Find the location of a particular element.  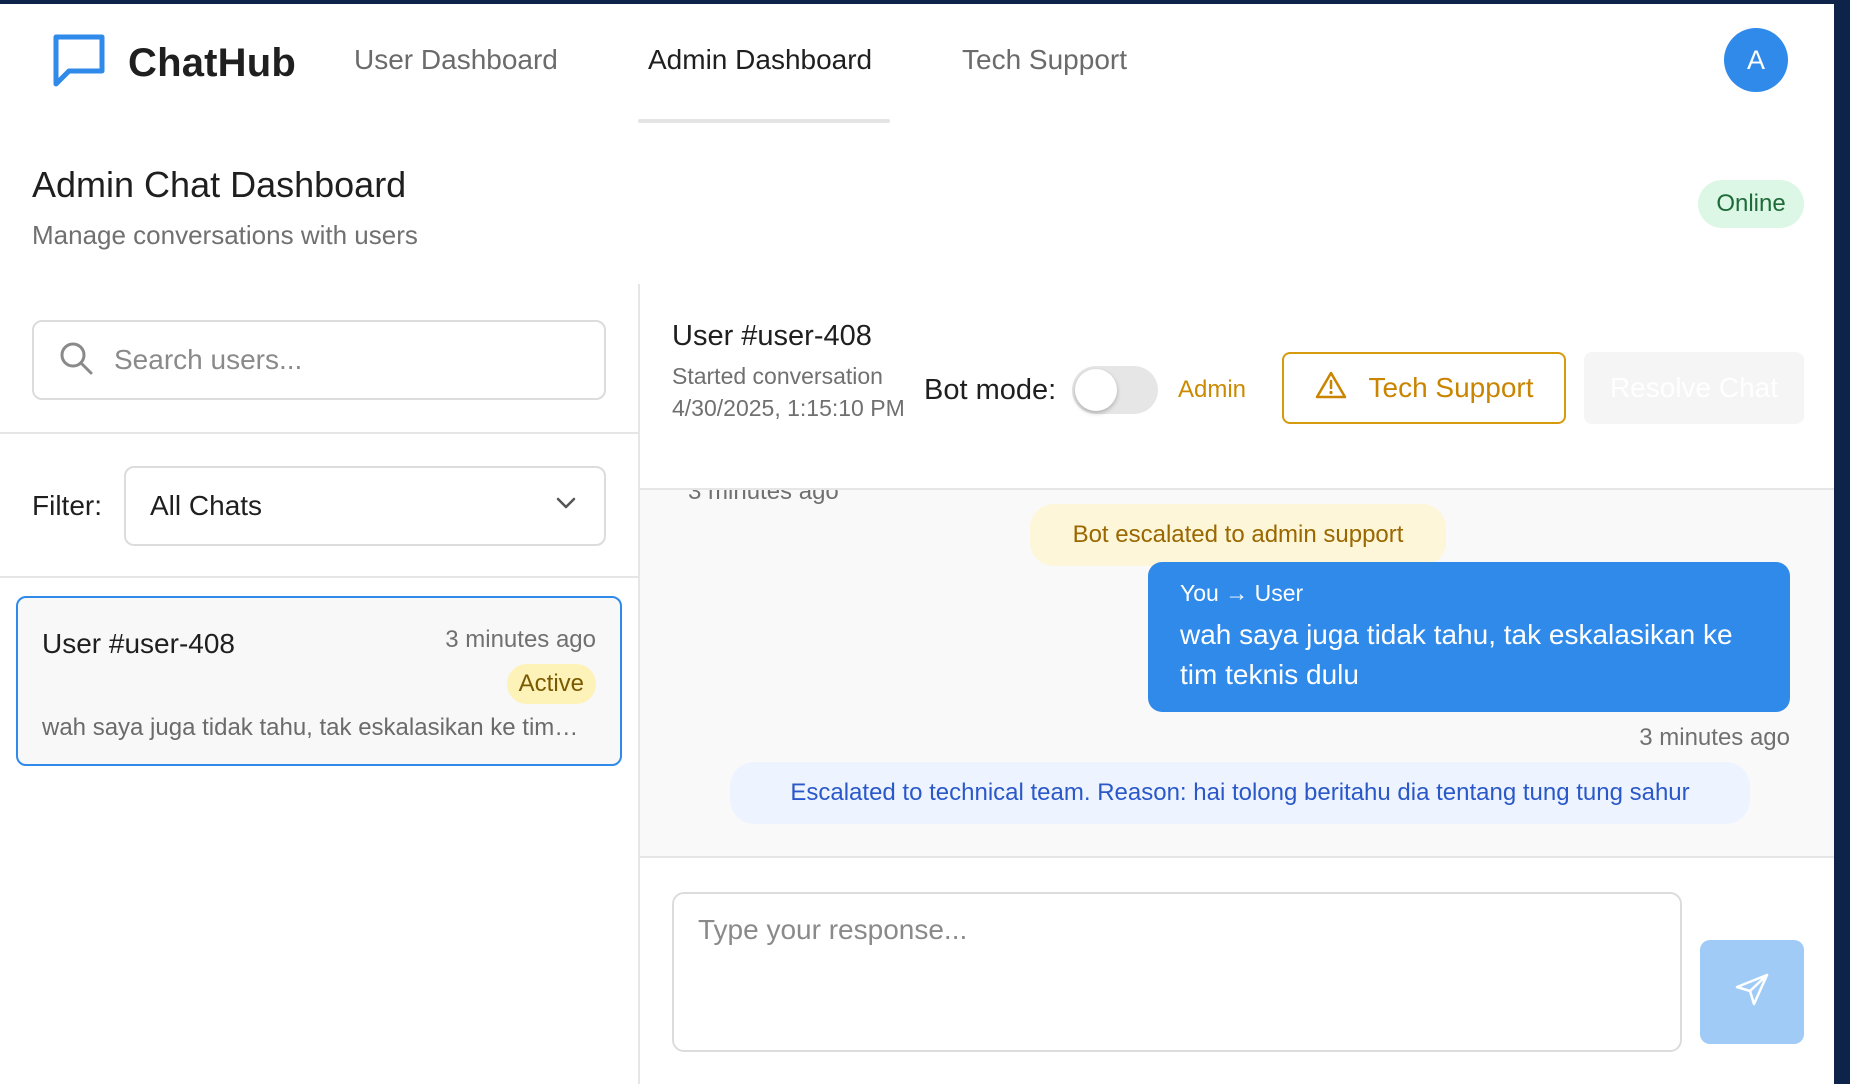

chat-bubble-icon is located at coordinates (79, 63).